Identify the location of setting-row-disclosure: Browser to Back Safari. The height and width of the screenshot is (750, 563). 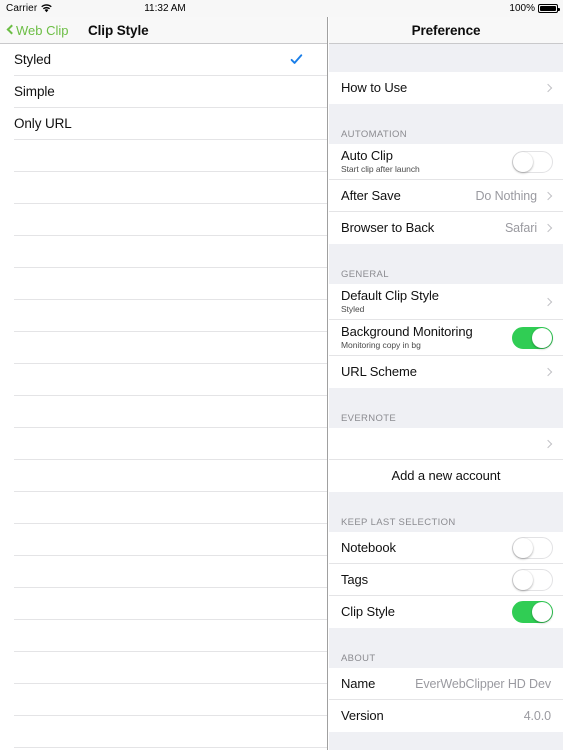
(446, 228).